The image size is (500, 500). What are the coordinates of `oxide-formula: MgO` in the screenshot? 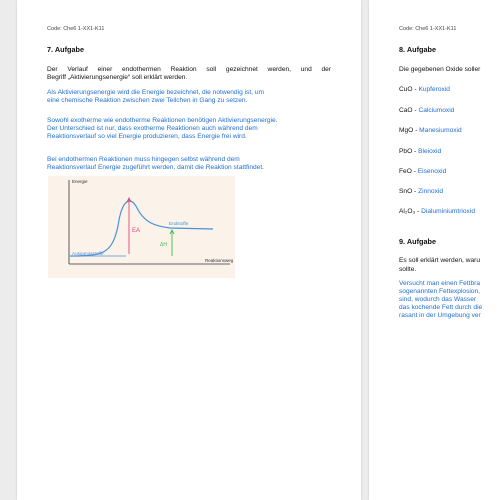 It's located at (406, 130).